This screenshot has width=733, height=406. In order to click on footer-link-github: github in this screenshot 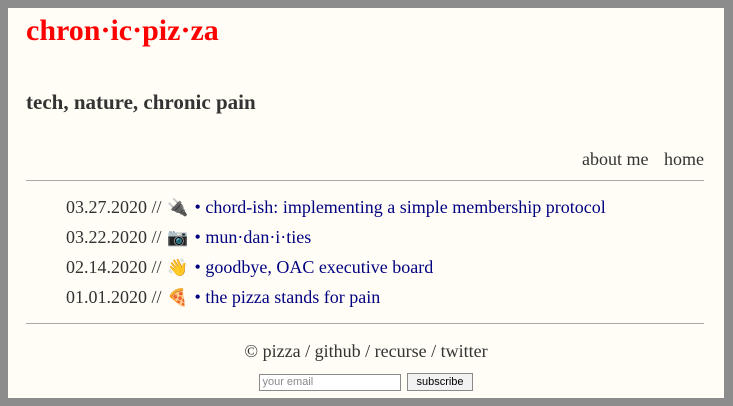, I will do `click(338, 351)`.